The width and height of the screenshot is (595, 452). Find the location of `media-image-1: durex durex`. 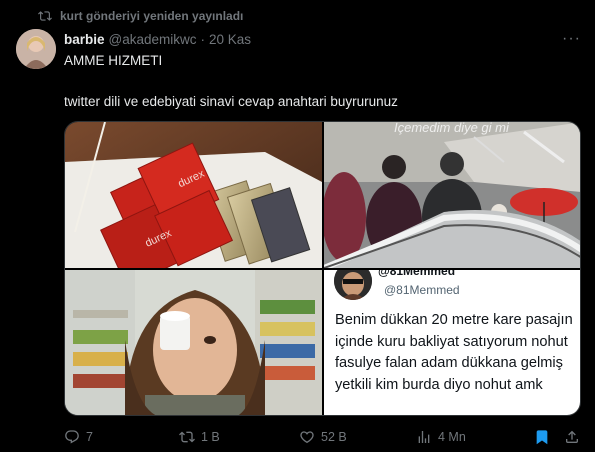

media-image-1: durex durex is located at coordinates (193, 195).